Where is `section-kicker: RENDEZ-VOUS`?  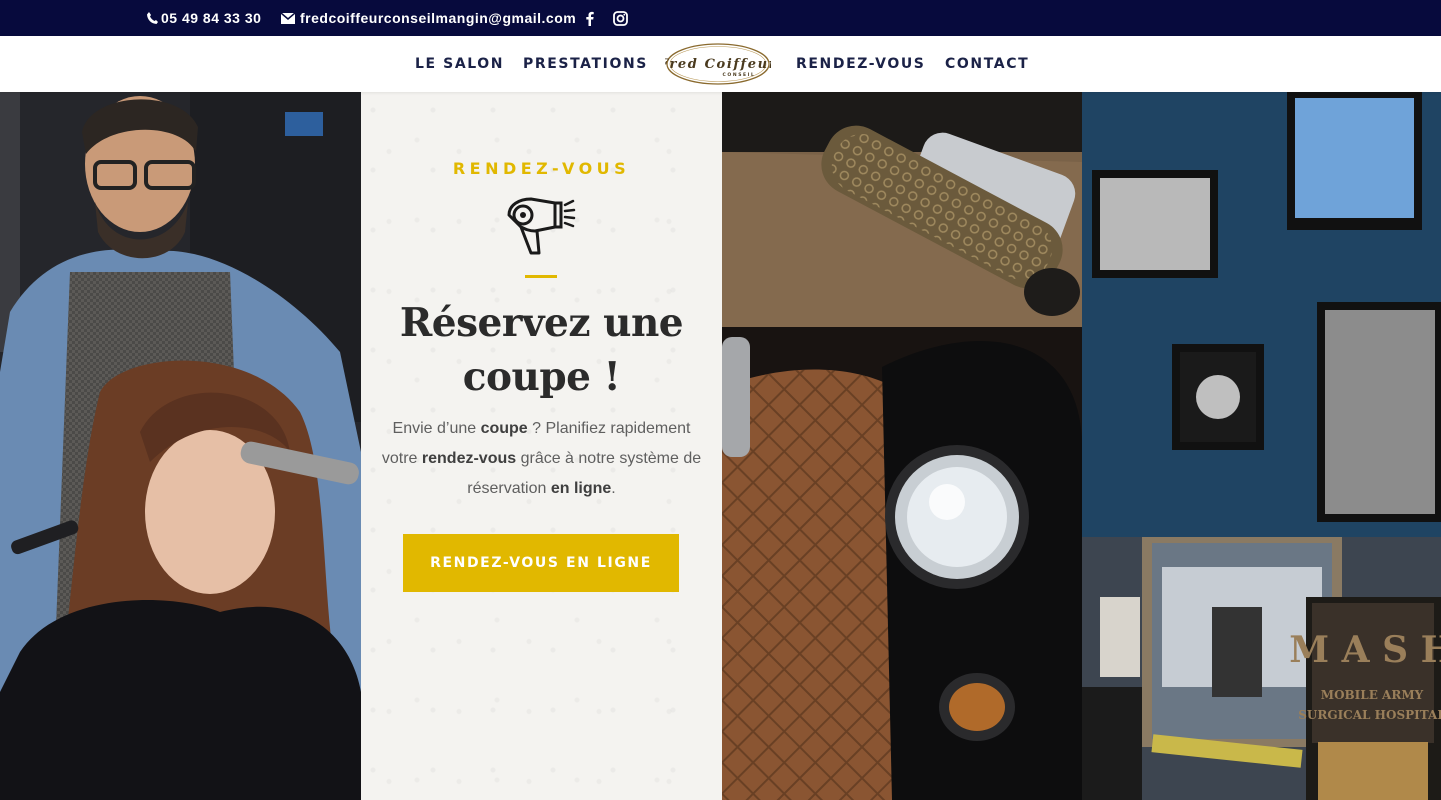
section-kicker: RENDEZ-VOUS is located at coordinates (541, 168).